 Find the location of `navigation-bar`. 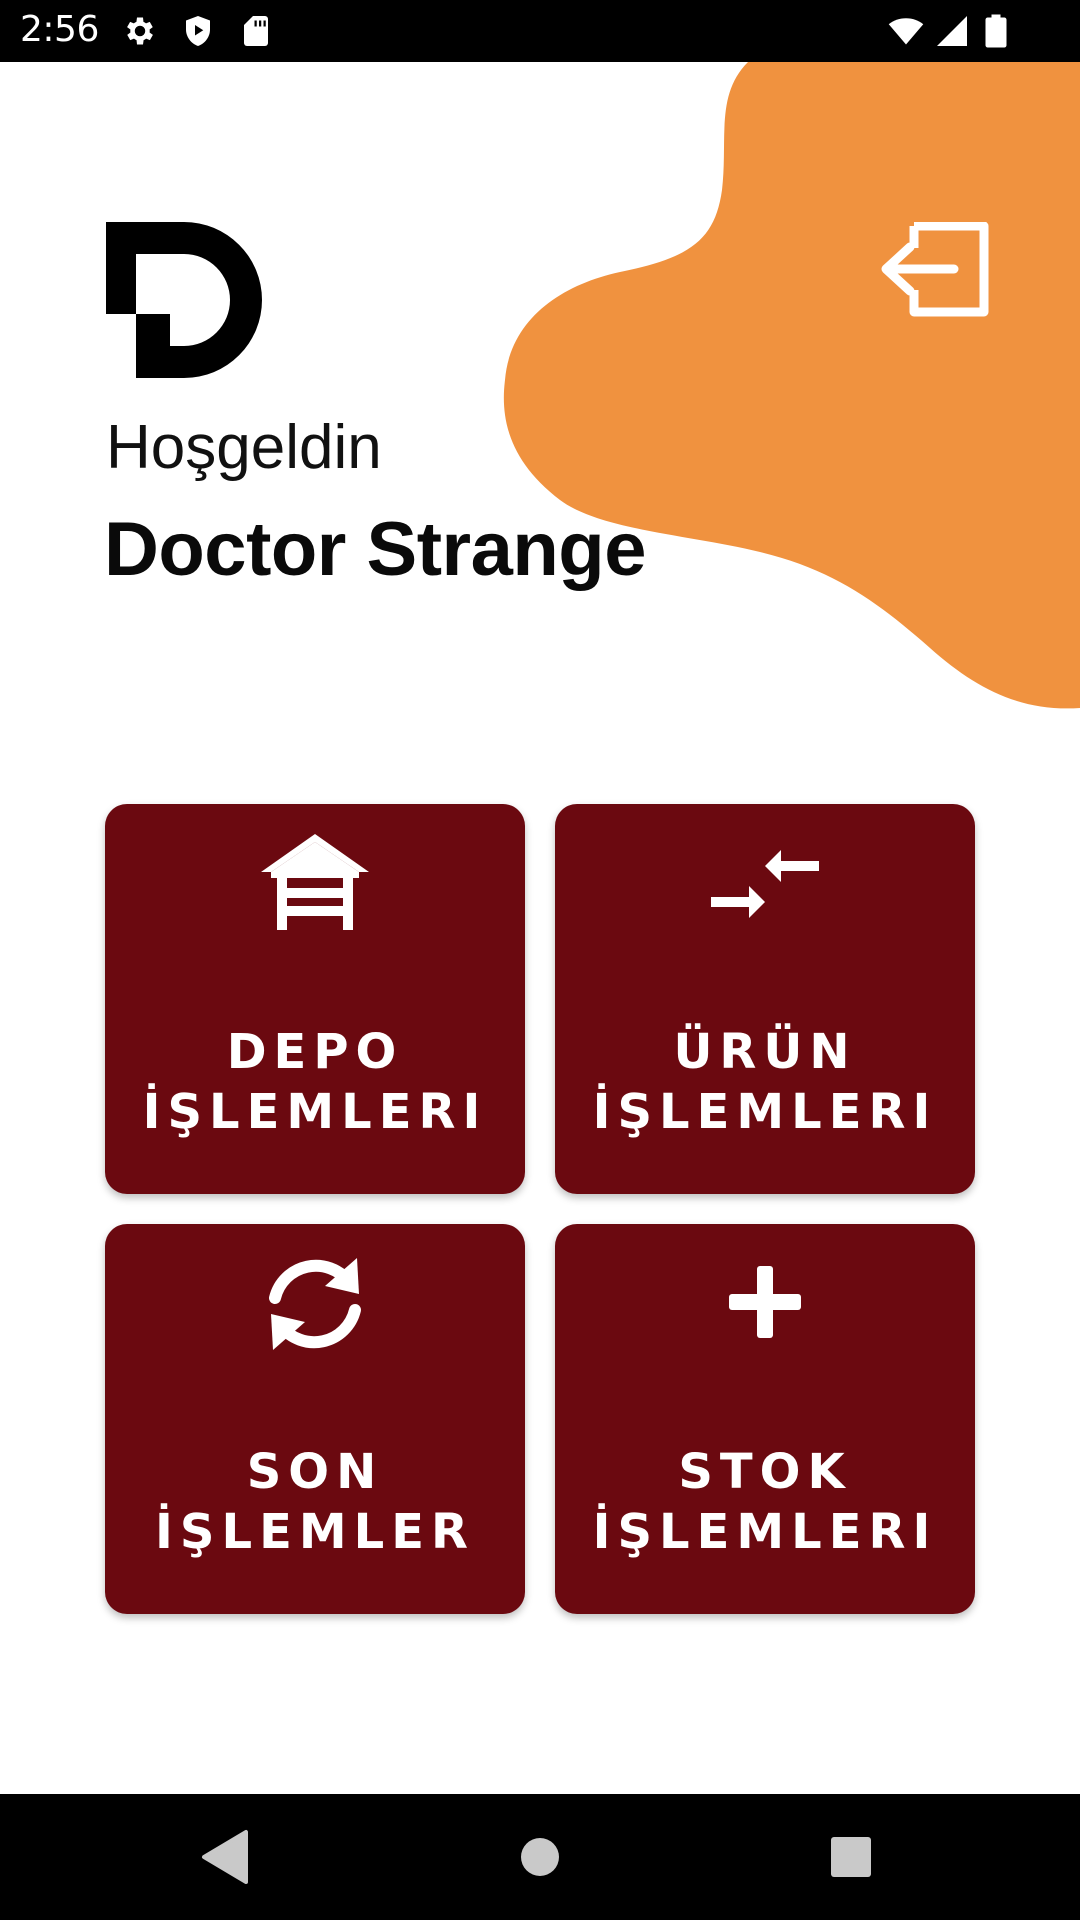

navigation-bar is located at coordinates (540, 1857).